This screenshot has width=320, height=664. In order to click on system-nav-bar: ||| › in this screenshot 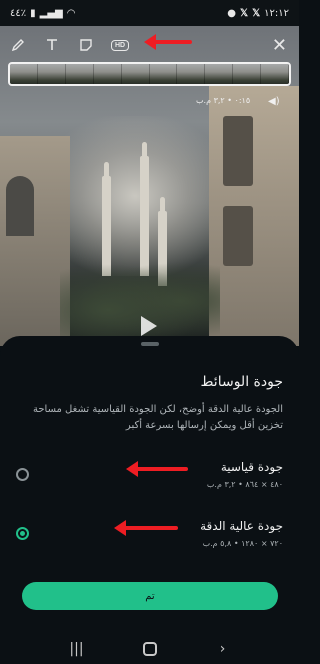, I will do `click(149, 649)`.